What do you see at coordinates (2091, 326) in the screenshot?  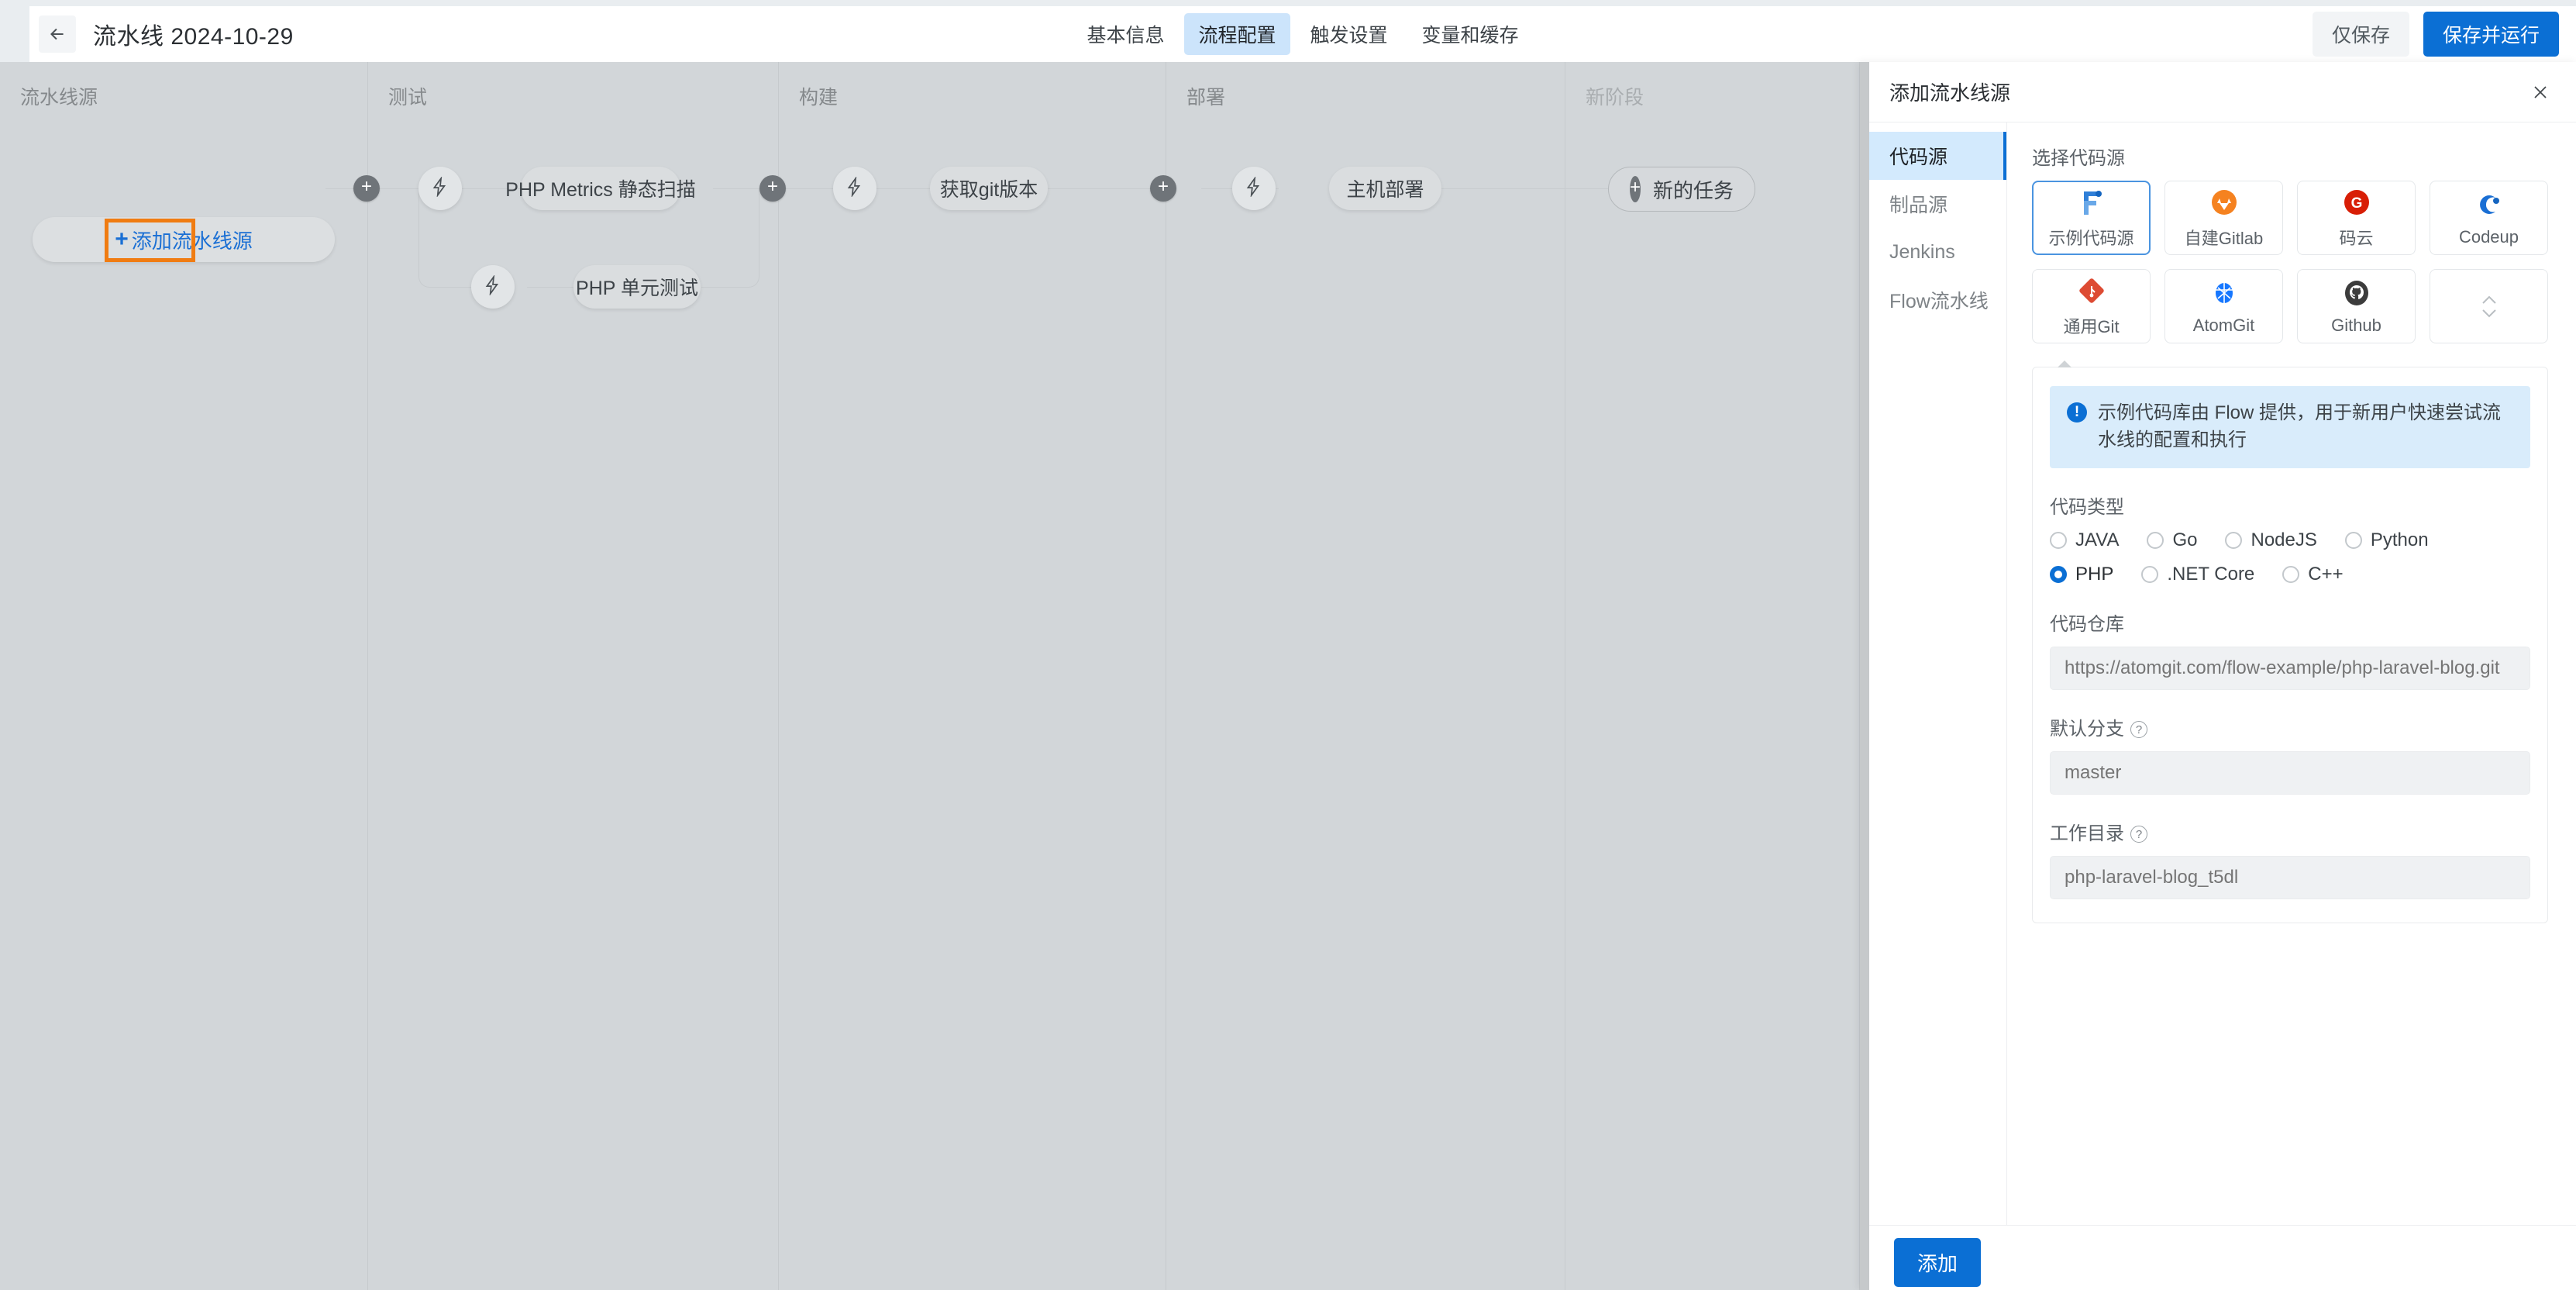 I see `source-card-label: 通用Git` at bounding box center [2091, 326].